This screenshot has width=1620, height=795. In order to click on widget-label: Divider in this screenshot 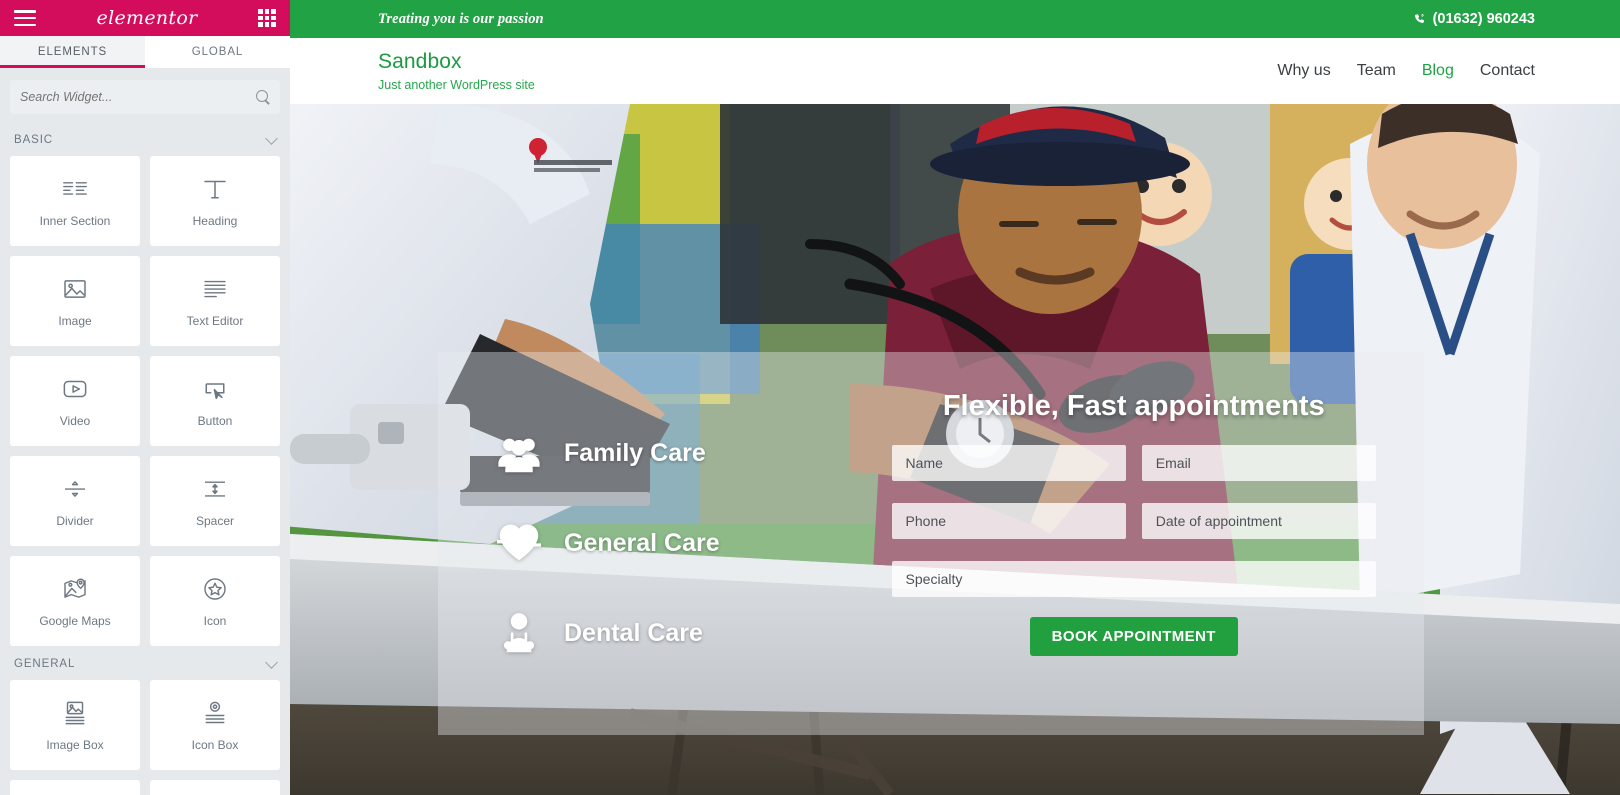, I will do `click(75, 521)`.